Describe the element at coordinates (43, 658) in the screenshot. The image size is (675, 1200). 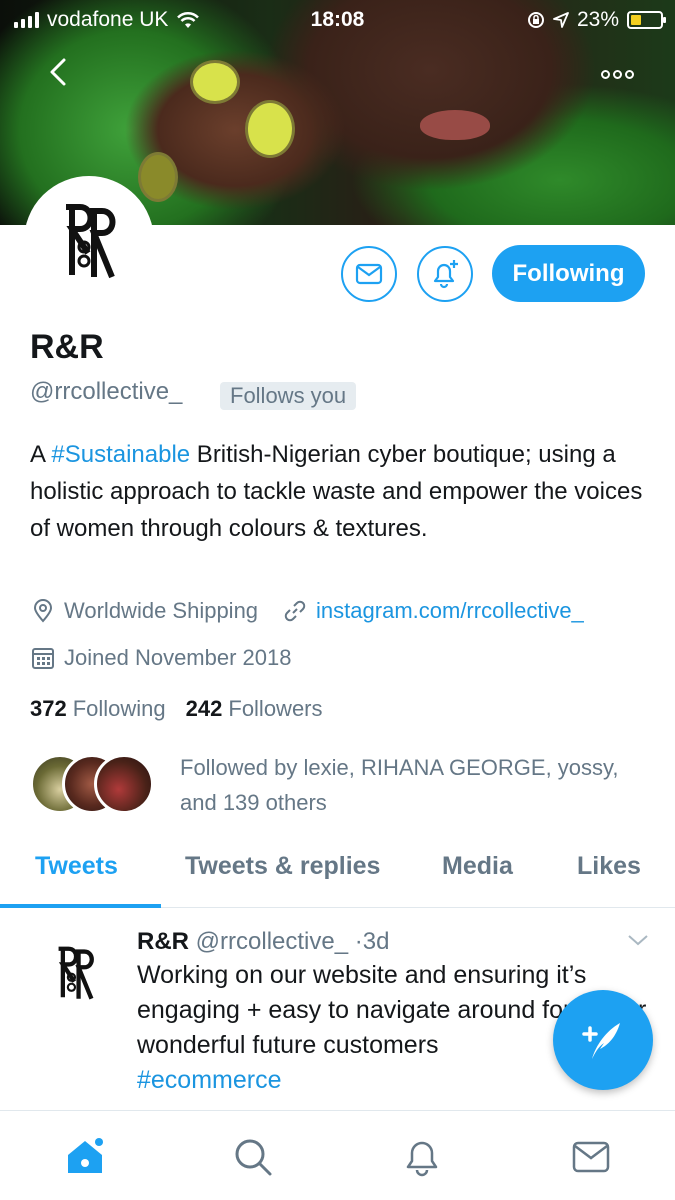
I see `calendar-icon` at that location.